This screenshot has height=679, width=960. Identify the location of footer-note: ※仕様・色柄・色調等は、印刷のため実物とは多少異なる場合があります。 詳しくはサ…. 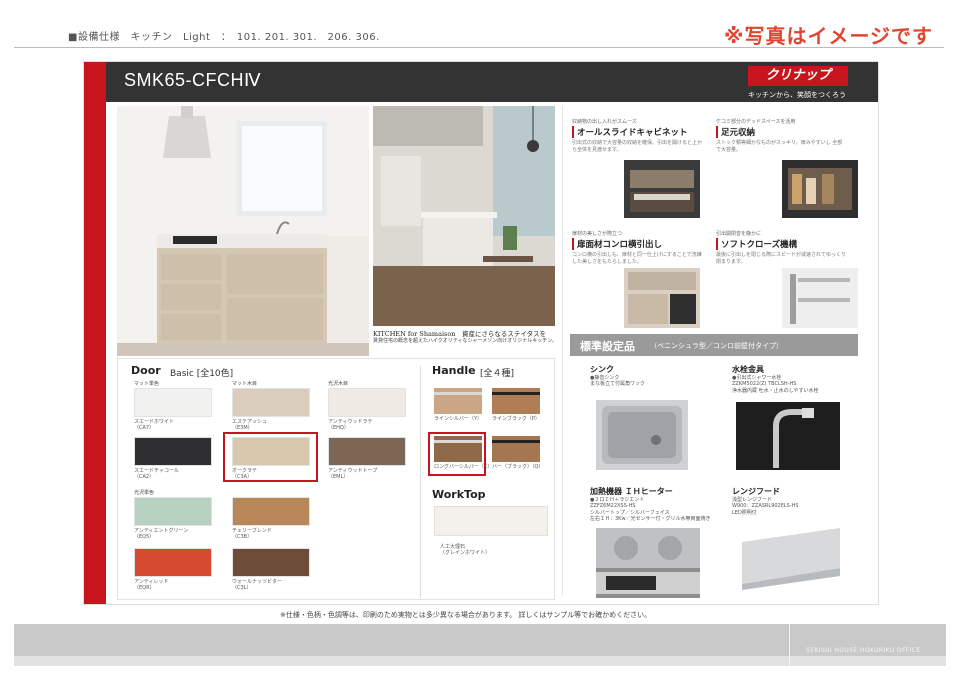
(466, 615).